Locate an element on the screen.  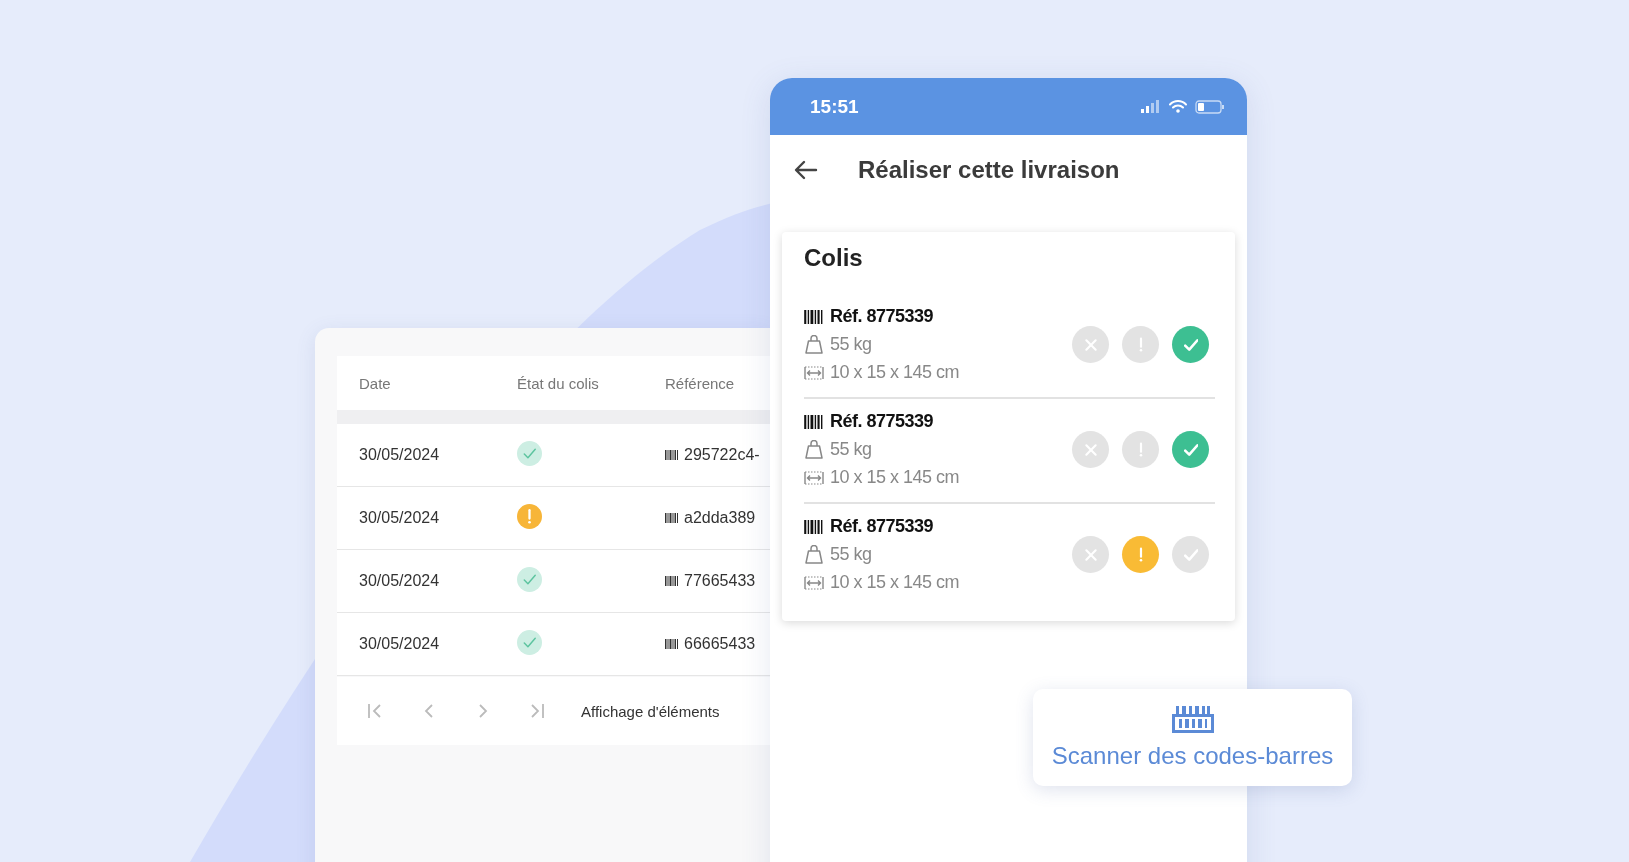
status-time: 15:51 is located at coordinates (835, 106).